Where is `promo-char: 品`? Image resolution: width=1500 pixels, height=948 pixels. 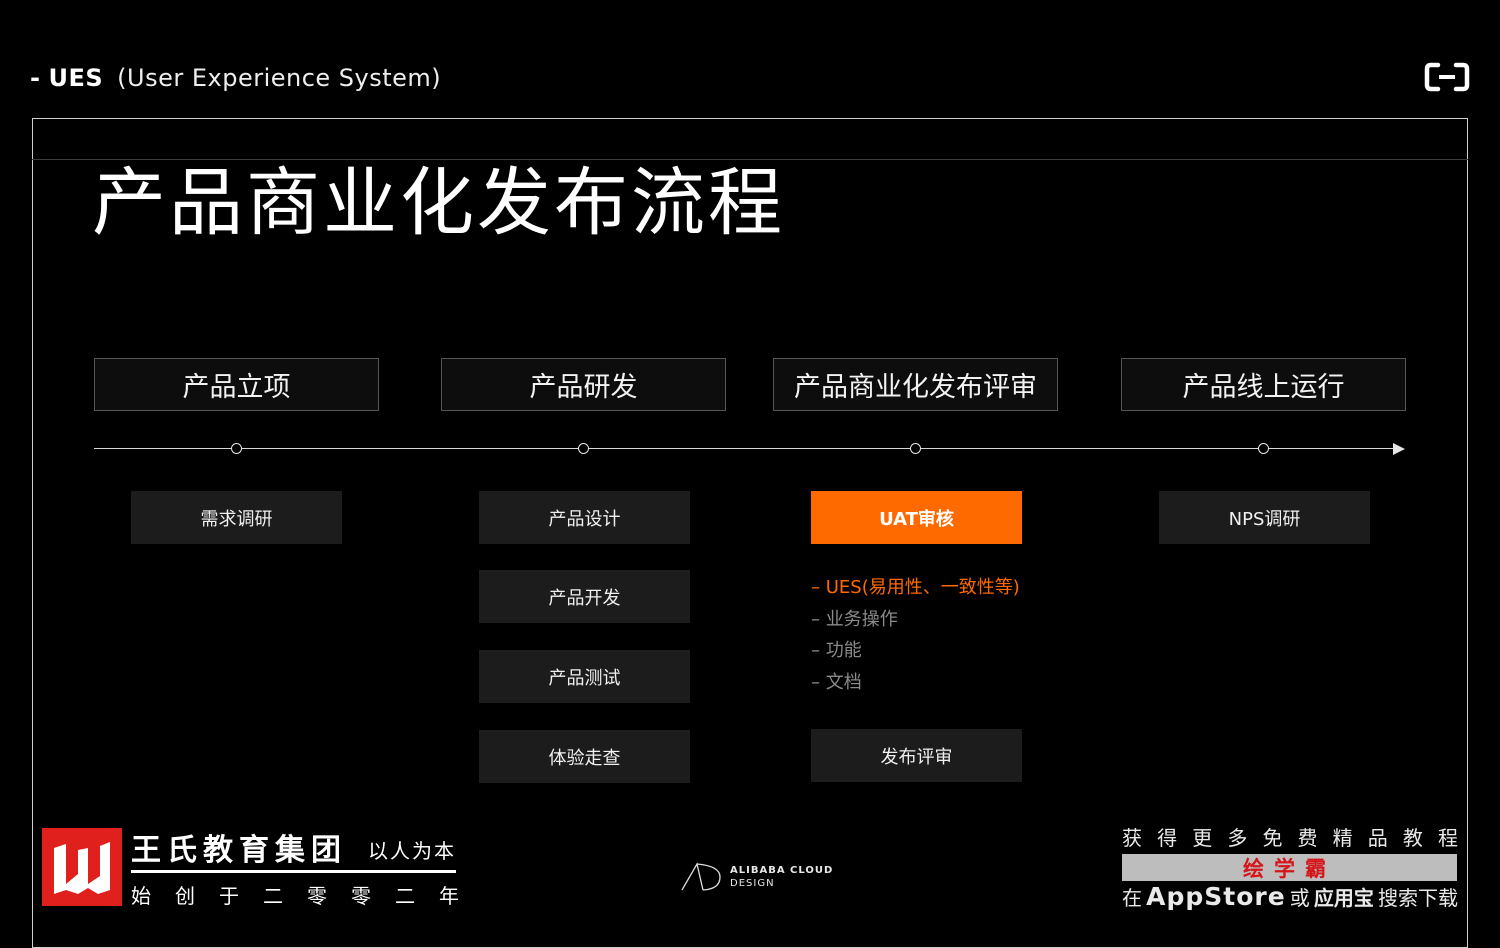
promo-char: 品 is located at coordinates (1377, 838).